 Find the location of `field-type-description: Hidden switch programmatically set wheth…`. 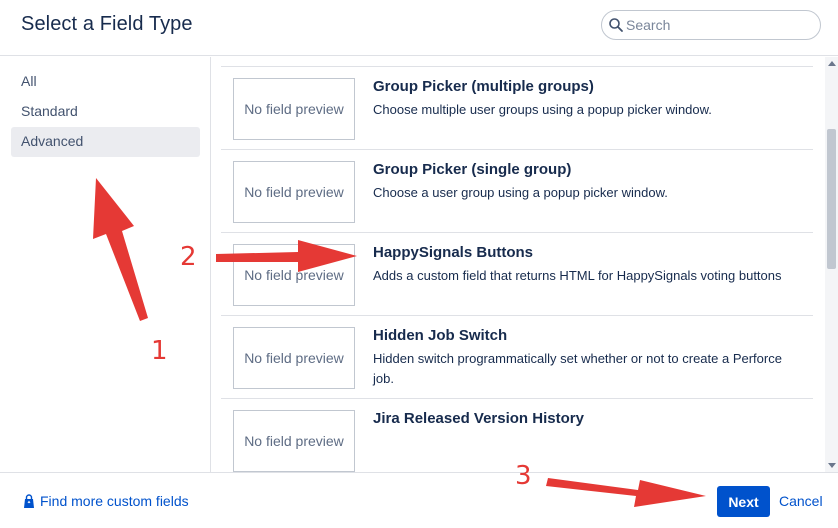

field-type-description: Hidden switch programmatically set wheth… is located at coordinates (577, 368).